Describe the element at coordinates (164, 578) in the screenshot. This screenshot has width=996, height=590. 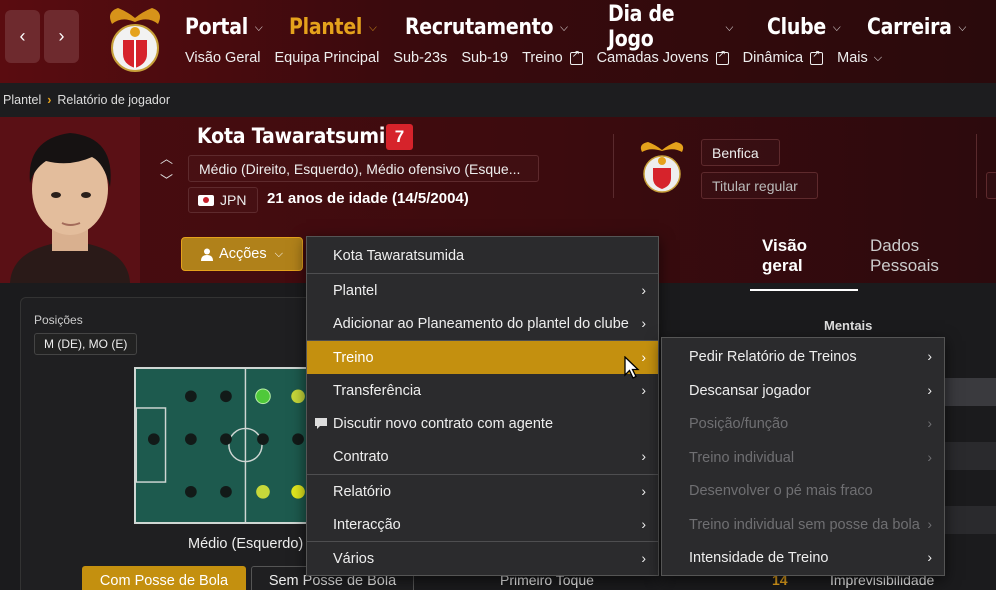
I see `in-possession-button: Com Posse de Bola` at that location.